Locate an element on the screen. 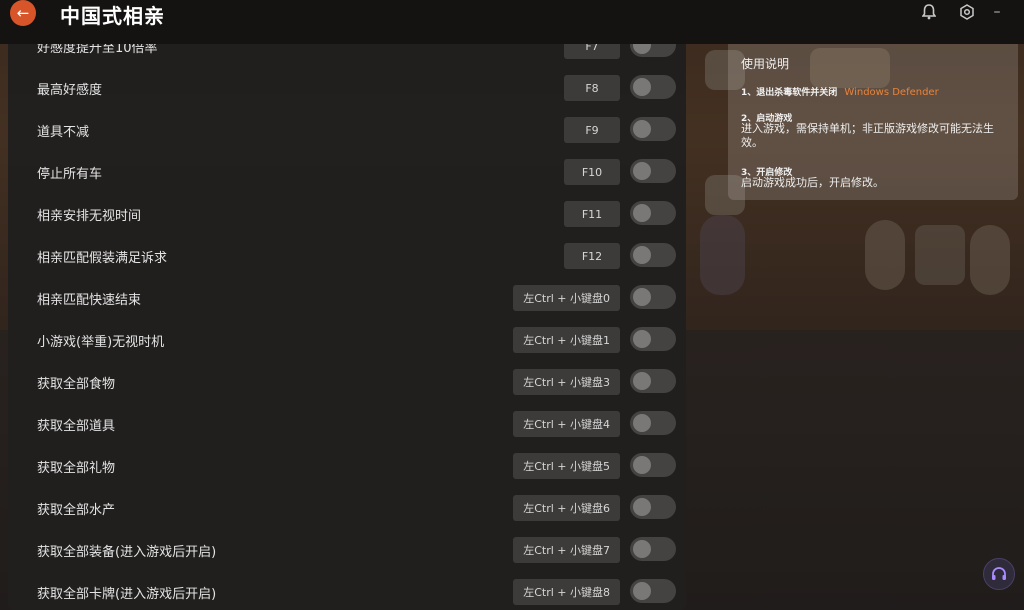  headset-icon is located at coordinates (999, 573).